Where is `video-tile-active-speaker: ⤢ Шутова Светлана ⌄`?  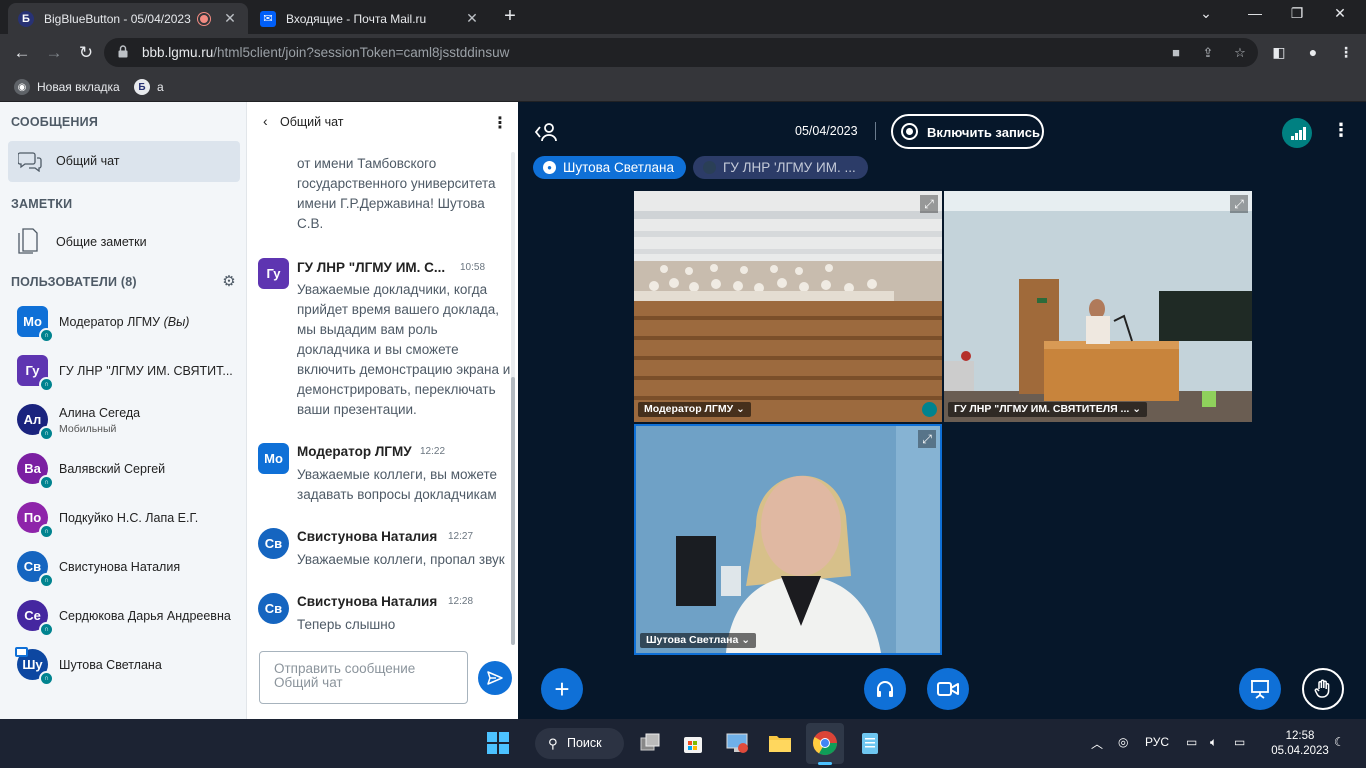
video-tile-active-speaker: ⤢ Шутова Светлана ⌄ is located at coordinates (788, 539).